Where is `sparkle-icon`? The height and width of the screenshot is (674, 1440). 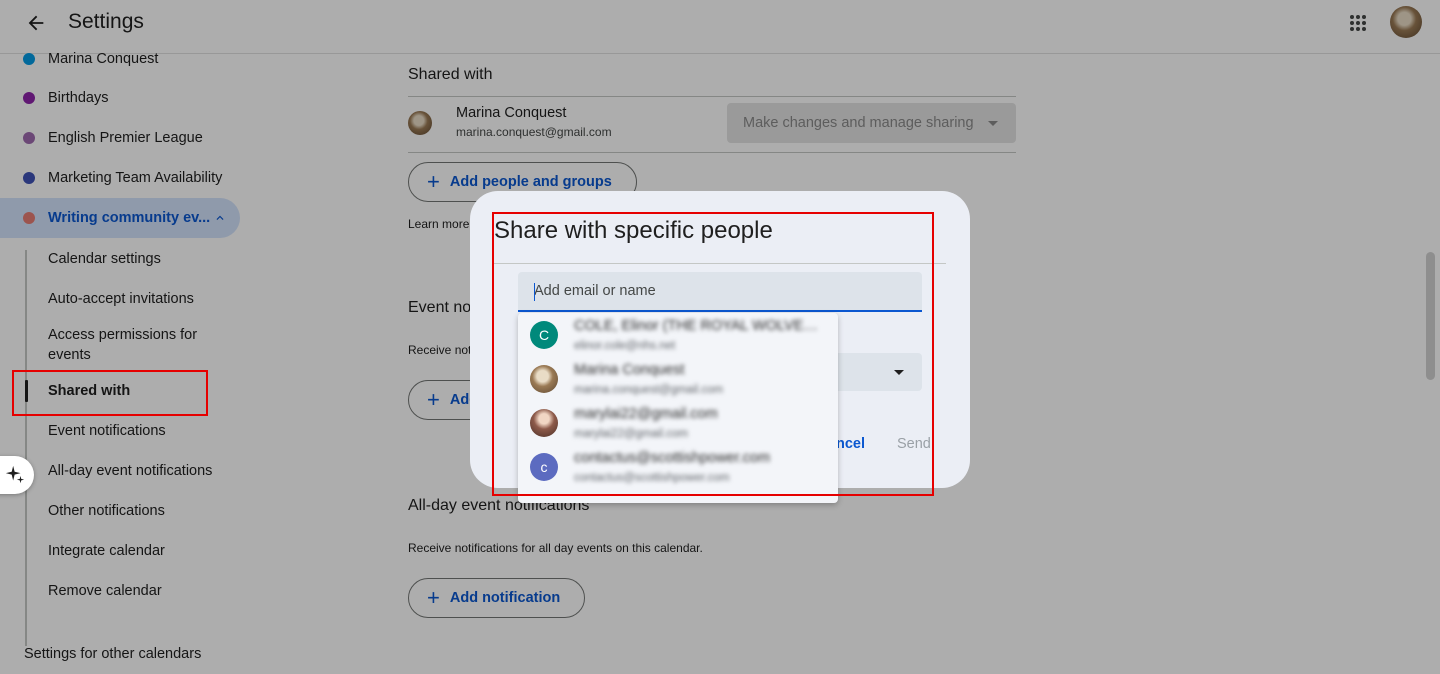 sparkle-icon is located at coordinates (15, 474).